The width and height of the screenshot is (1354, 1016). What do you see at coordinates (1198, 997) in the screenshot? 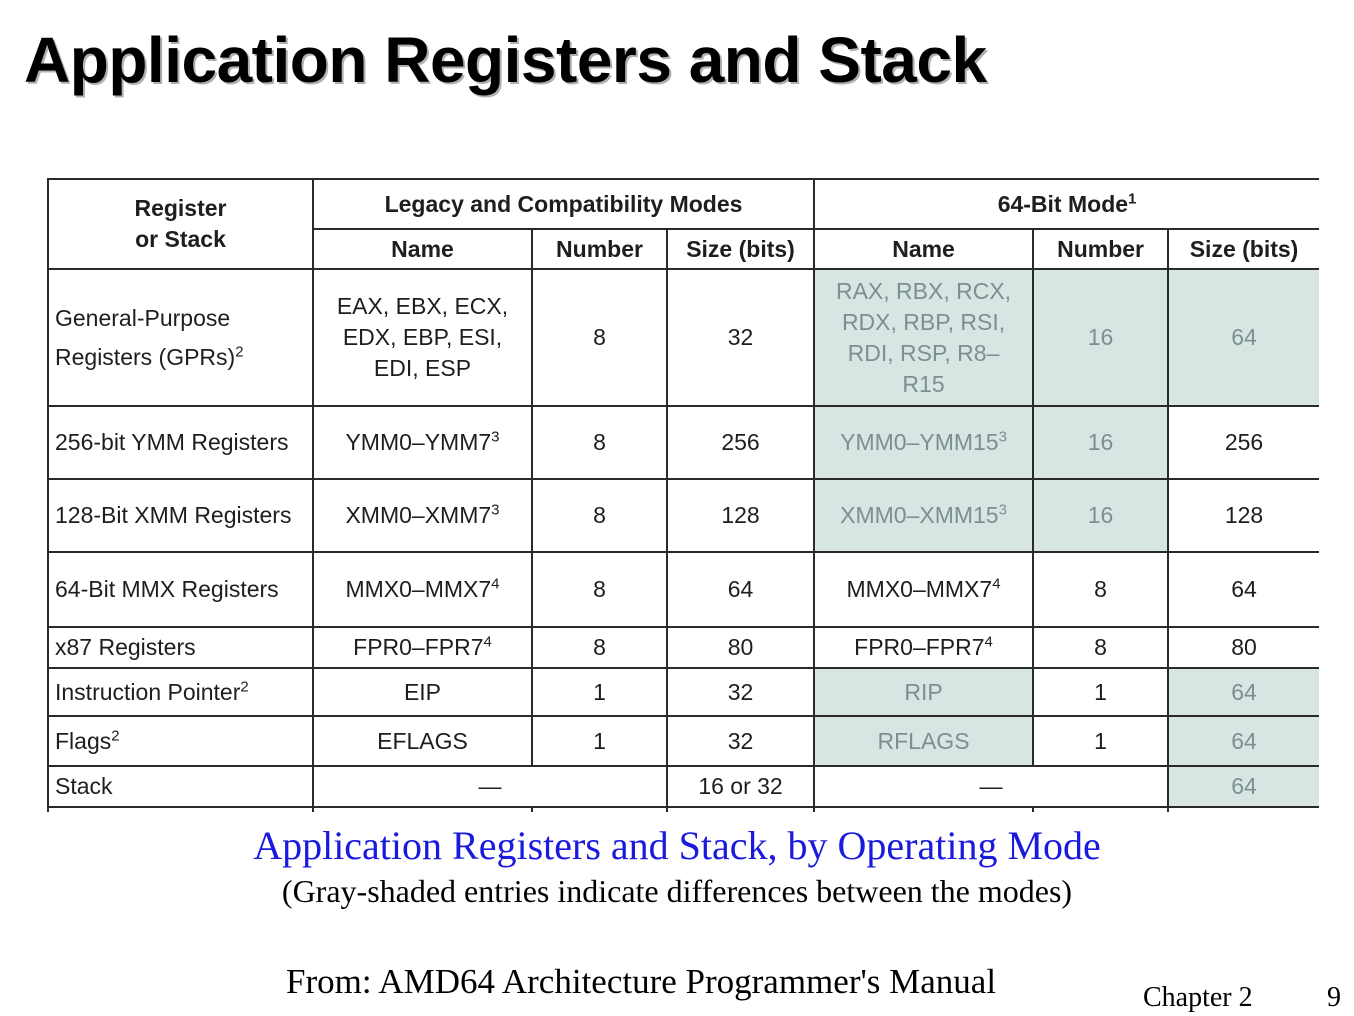
I see `chapter-label: Chapter 2` at bounding box center [1198, 997].